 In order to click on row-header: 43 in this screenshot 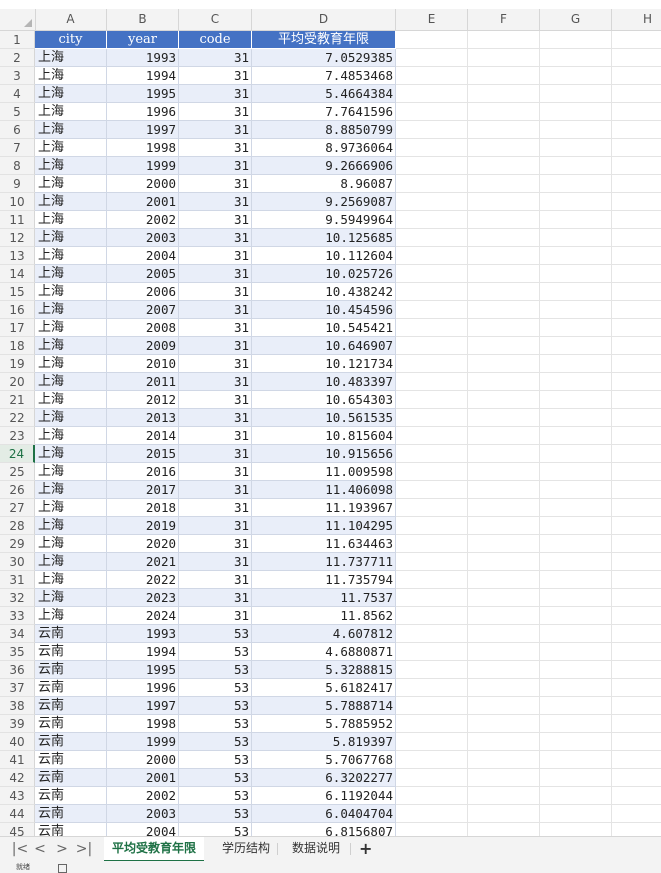, I will do `click(17, 796)`.